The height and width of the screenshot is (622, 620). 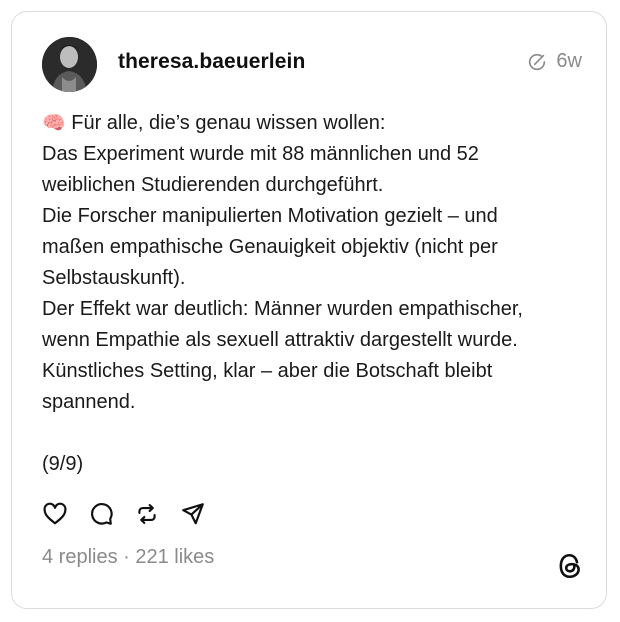 I want to click on post-line-6: Selbstauskunft)., so click(x=114, y=278).